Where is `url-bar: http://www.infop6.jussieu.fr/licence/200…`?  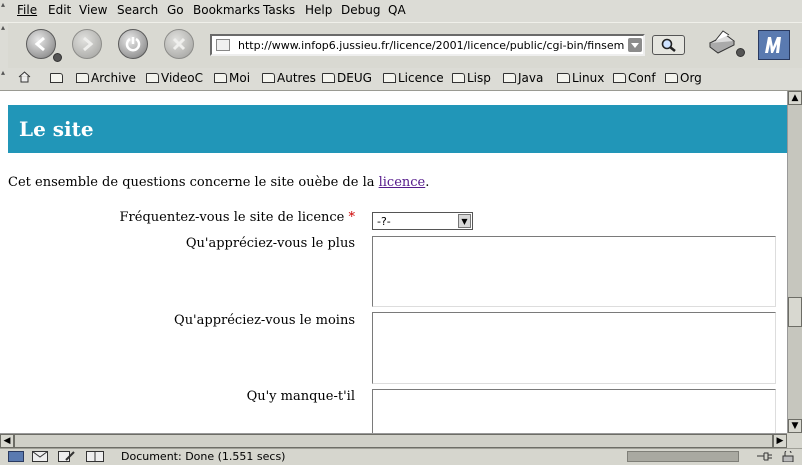 url-bar: http://www.infop6.jussieu.fr/licence/200… is located at coordinates (427, 45).